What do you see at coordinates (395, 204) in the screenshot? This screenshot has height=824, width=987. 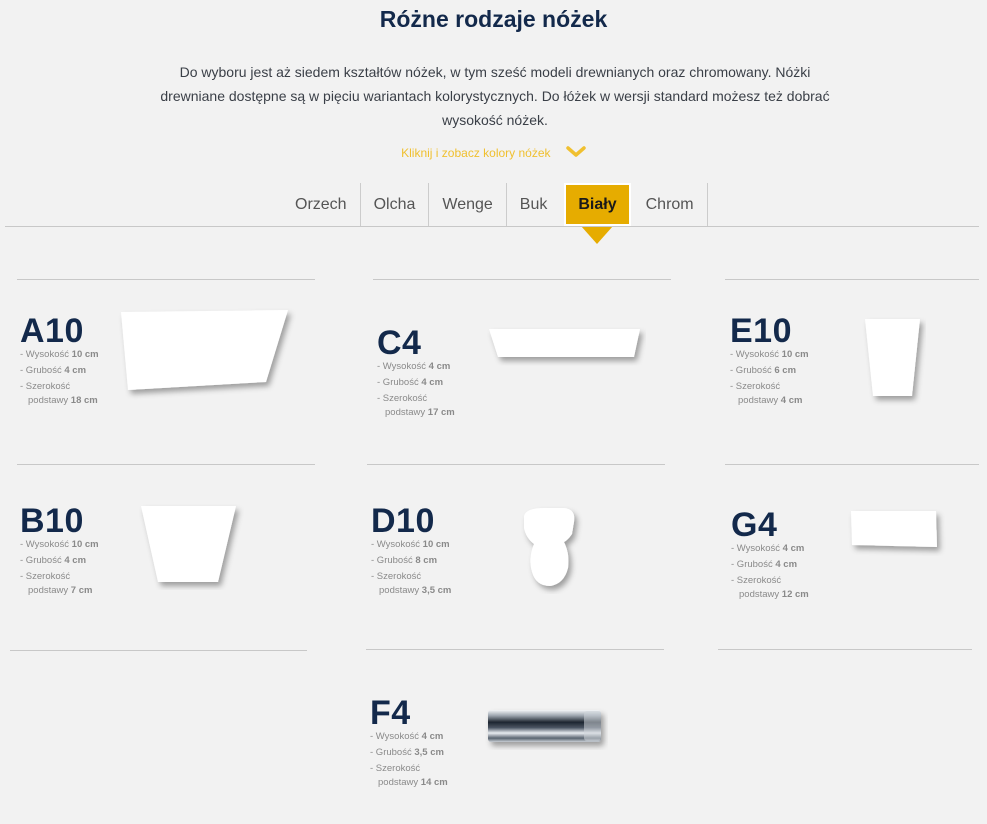 I see `tab-olcha: Olcha` at bounding box center [395, 204].